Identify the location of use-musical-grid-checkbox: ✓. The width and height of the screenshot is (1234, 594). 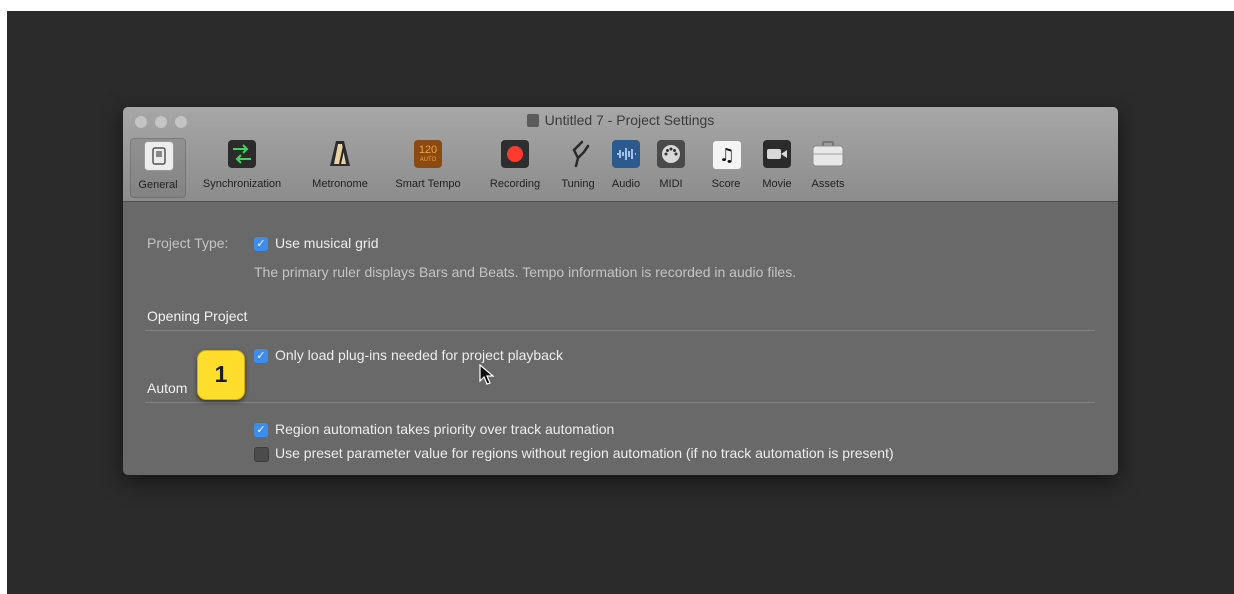
(261, 244).